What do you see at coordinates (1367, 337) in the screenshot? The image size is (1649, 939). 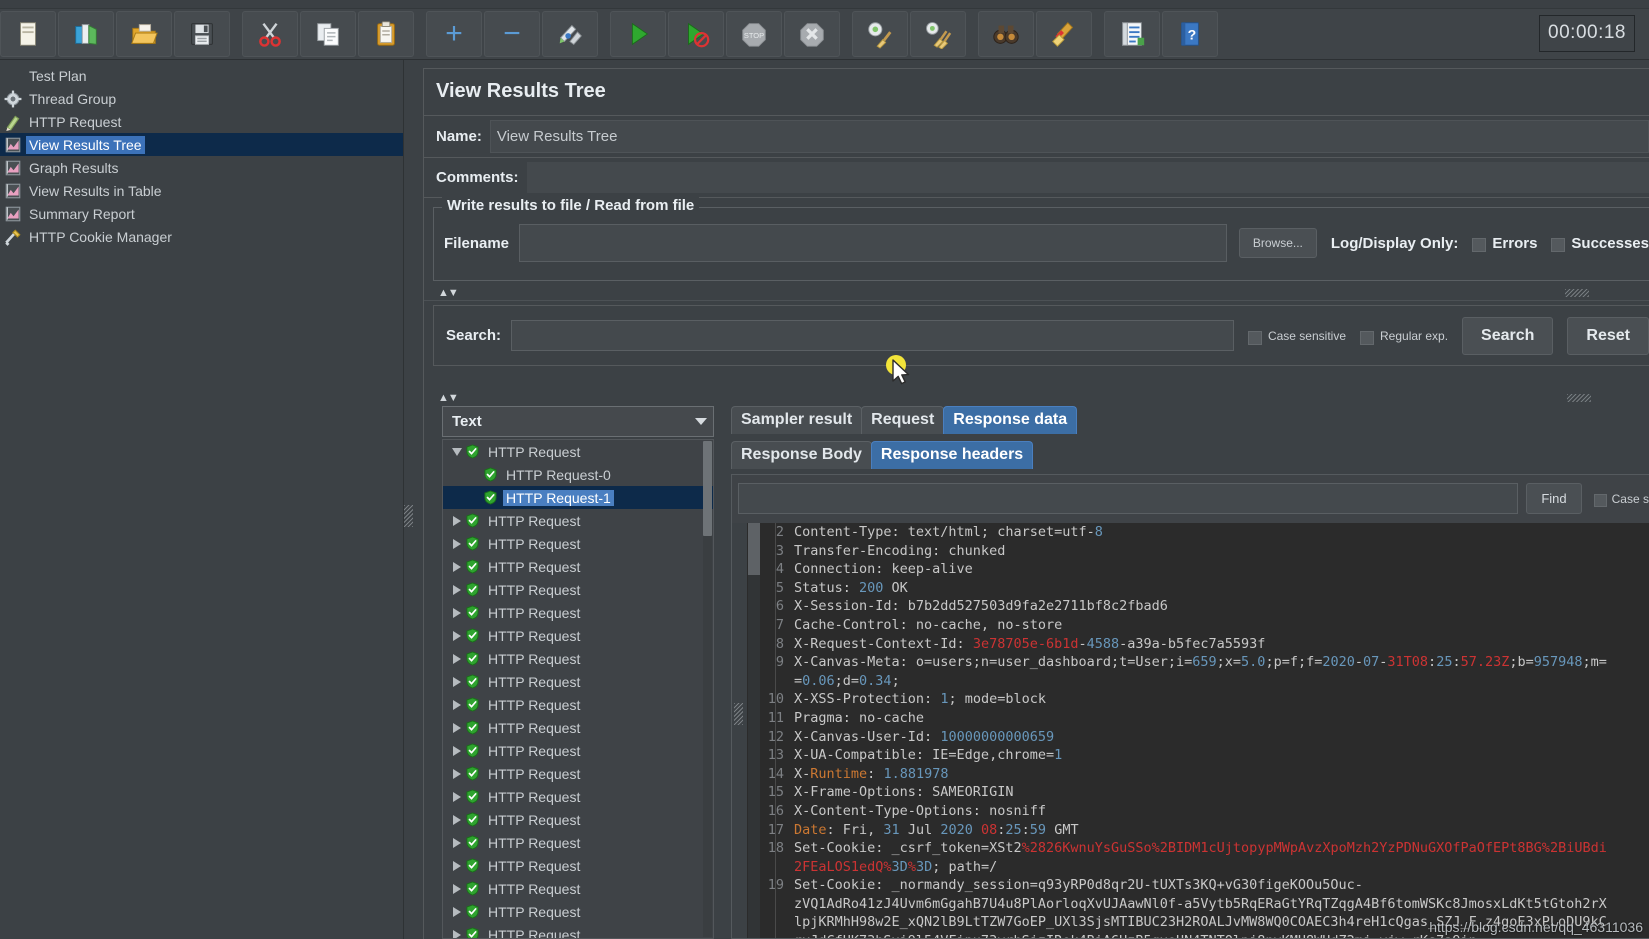 I see `regular-exp-checkbox` at bounding box center [1367, 337].